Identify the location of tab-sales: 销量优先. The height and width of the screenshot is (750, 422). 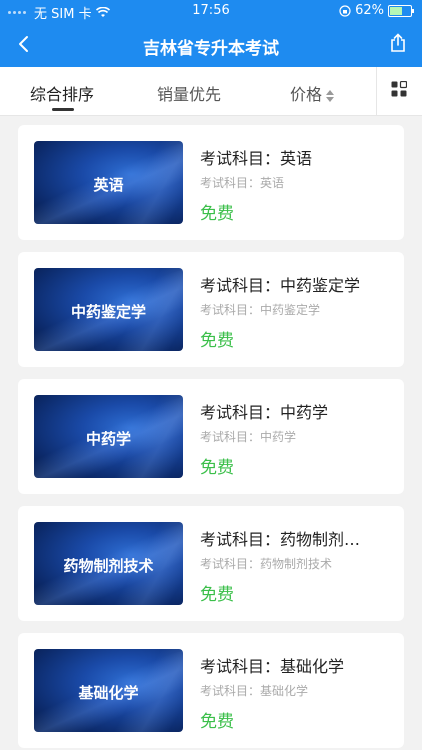
(189, 93).